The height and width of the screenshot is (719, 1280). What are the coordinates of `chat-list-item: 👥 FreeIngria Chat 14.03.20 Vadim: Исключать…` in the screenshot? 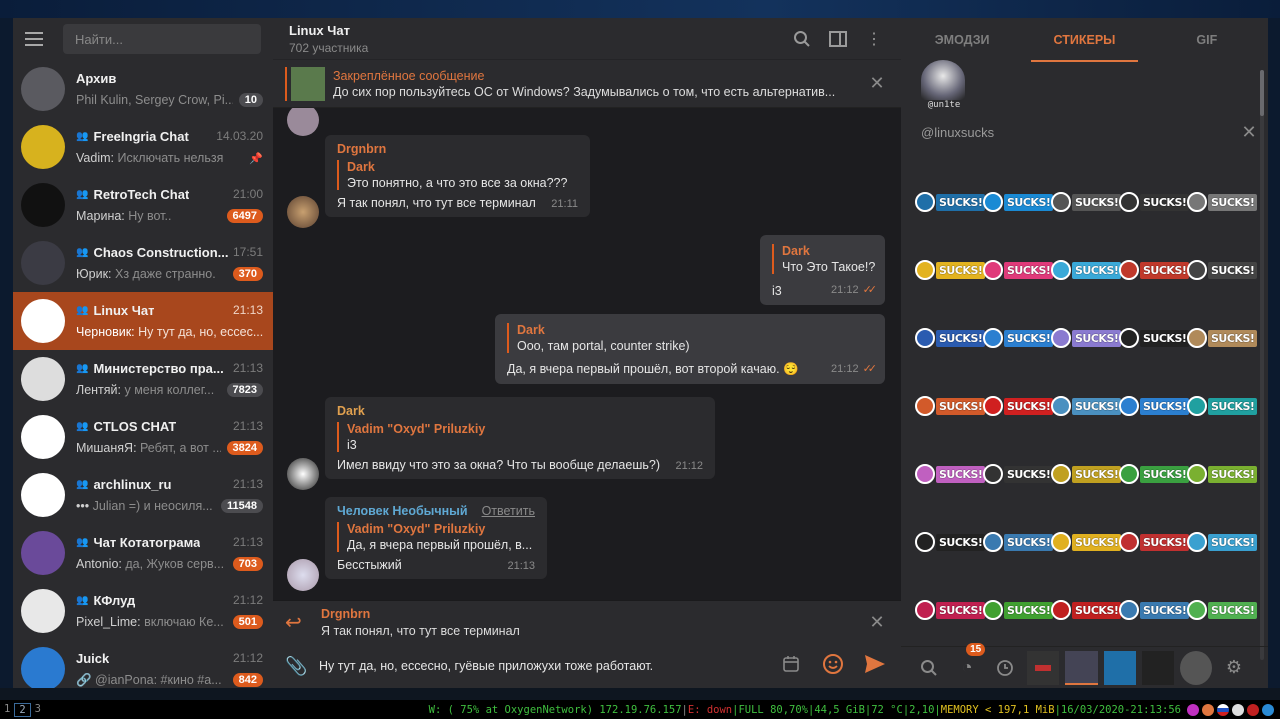 It's located at (143, 147).